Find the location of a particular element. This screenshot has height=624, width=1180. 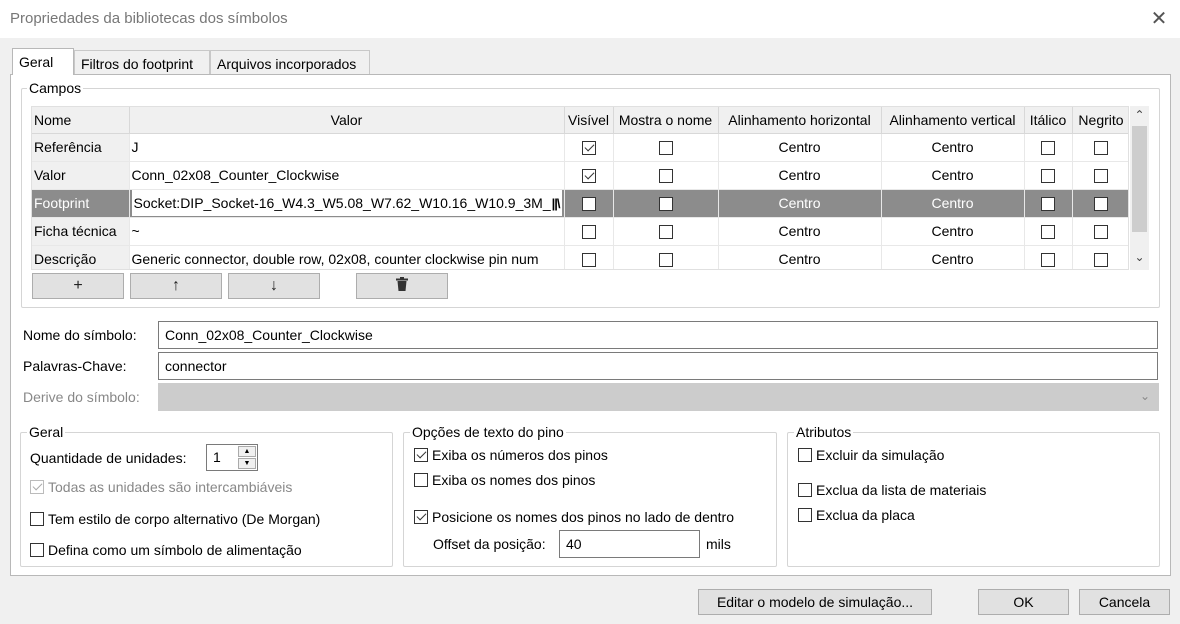

name-cell: Footprint is located at coordinates (81, 203).